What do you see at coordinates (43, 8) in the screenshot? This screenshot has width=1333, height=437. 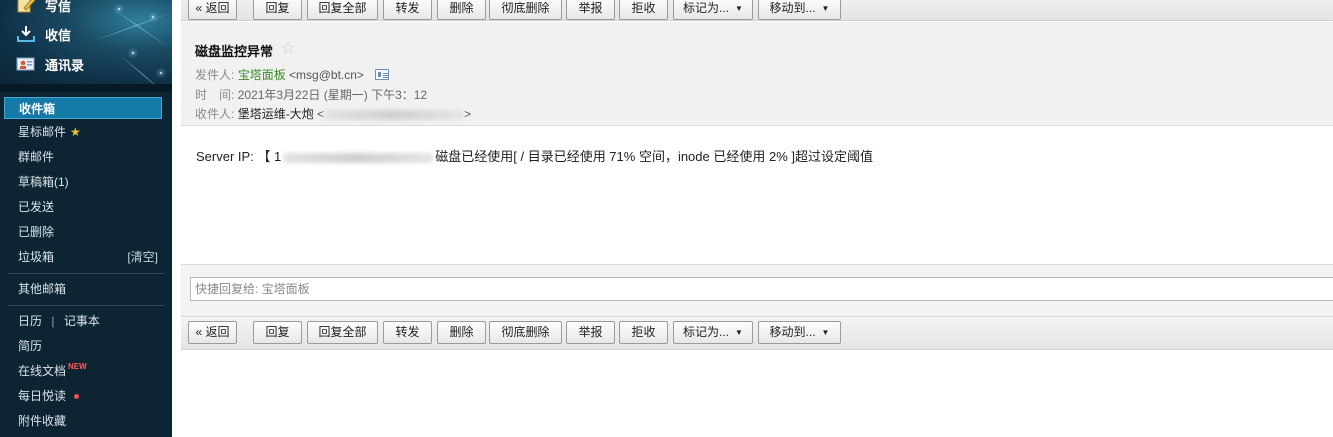 I see `compose-button: 写信` at bounding box center [43, 8].